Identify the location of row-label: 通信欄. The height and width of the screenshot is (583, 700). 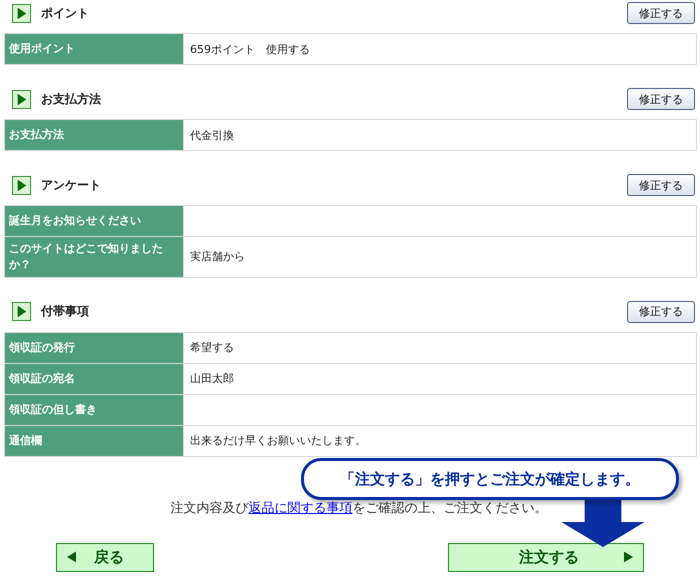
(94, 441).